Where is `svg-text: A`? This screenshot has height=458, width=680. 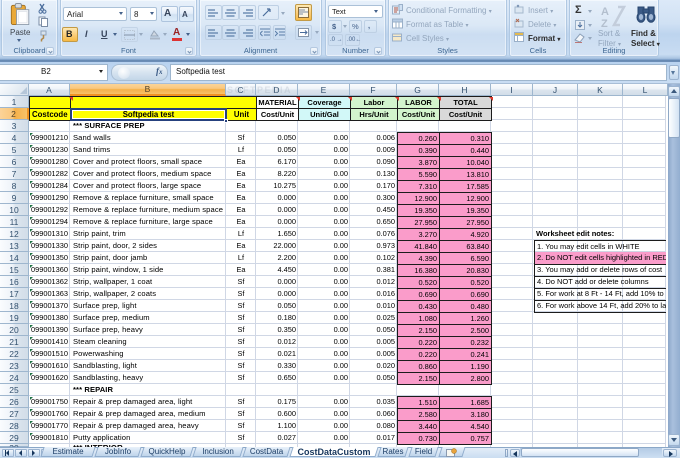 svg-text: A is located at coordinates (605, 12).